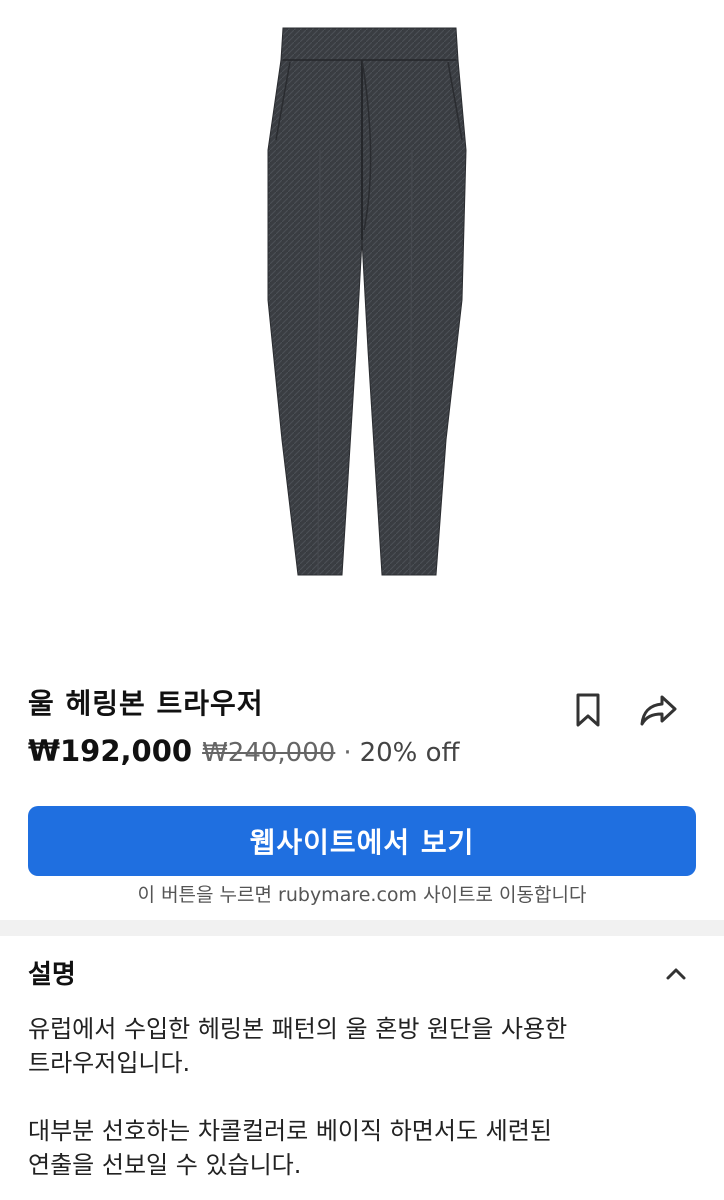  Describe the element at coordinates (362, 841) in the screenshot. I see `view-website-button: 웹사이트에서 보기` at that location.